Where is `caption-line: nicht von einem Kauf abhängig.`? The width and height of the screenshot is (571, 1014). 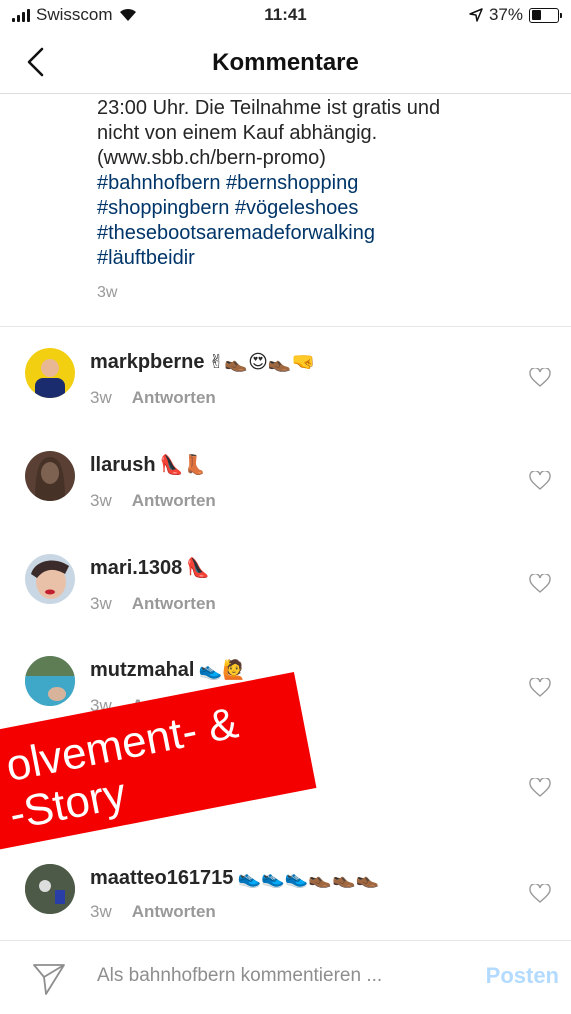 caption-line: nicht von einem Kauf abhängig. is located at coordinates (237, 133).